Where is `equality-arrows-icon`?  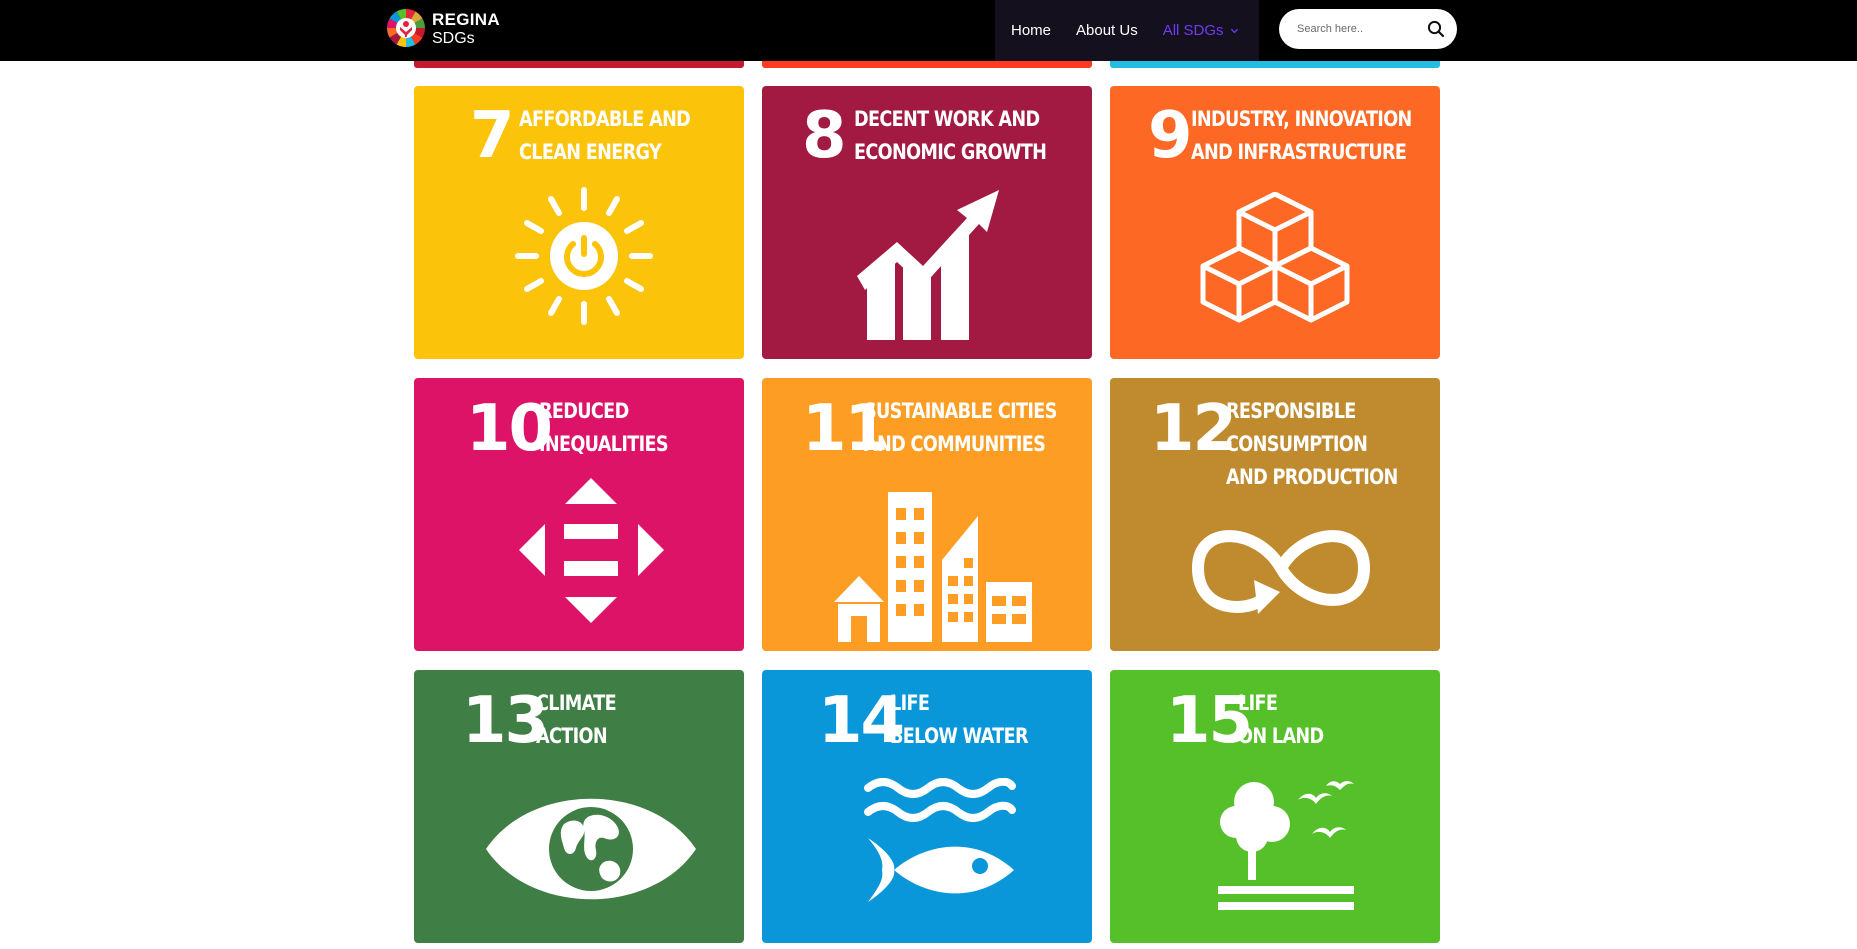
equality-arrows-icon is located at coordinates (591, 550).